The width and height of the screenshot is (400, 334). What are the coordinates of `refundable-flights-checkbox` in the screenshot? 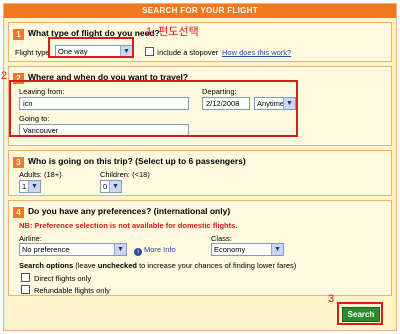 It's located at (25, 289).